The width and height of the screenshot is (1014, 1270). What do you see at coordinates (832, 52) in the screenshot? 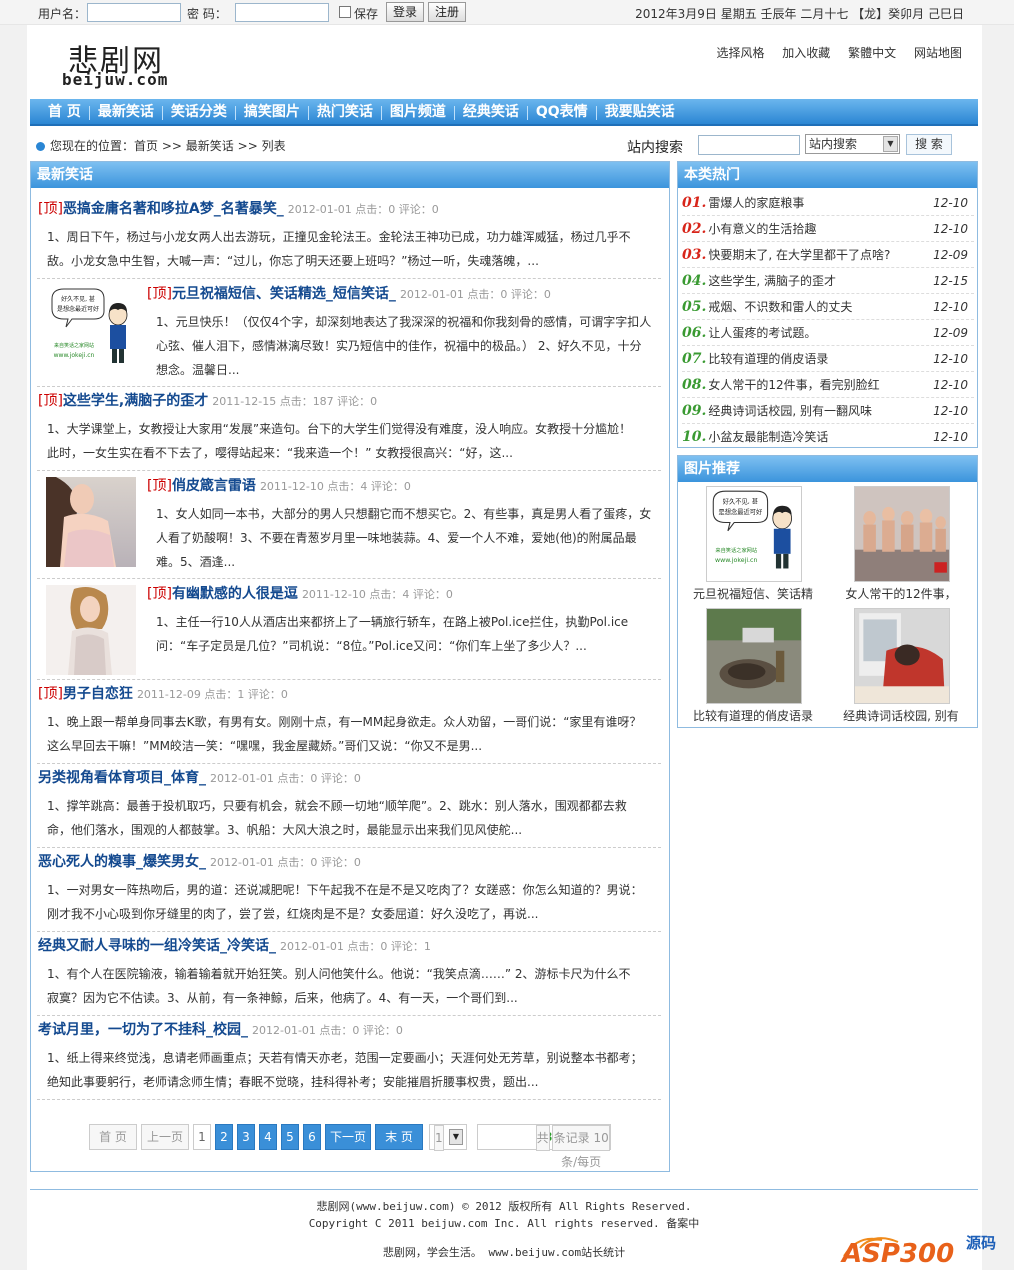
I see `top-links: 选择风格 加入收藏 繁體中文 网站地图` at bounding box center [832, 52].